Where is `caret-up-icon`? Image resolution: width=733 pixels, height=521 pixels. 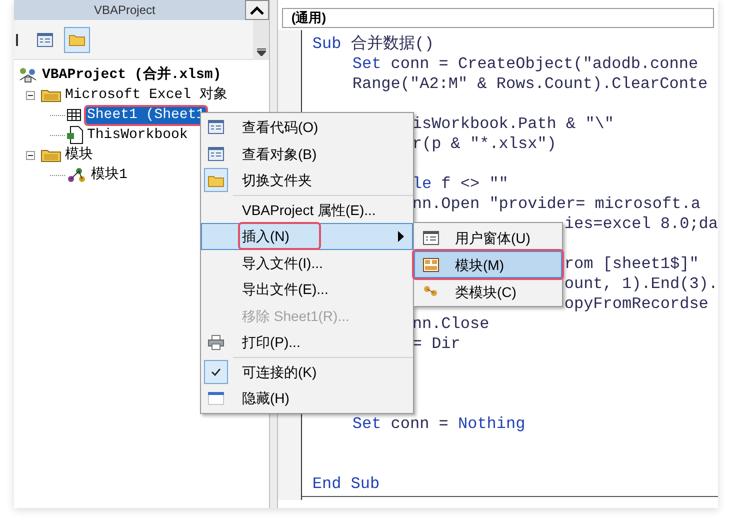 caret-up-icon is located at coordinates (257, 10).